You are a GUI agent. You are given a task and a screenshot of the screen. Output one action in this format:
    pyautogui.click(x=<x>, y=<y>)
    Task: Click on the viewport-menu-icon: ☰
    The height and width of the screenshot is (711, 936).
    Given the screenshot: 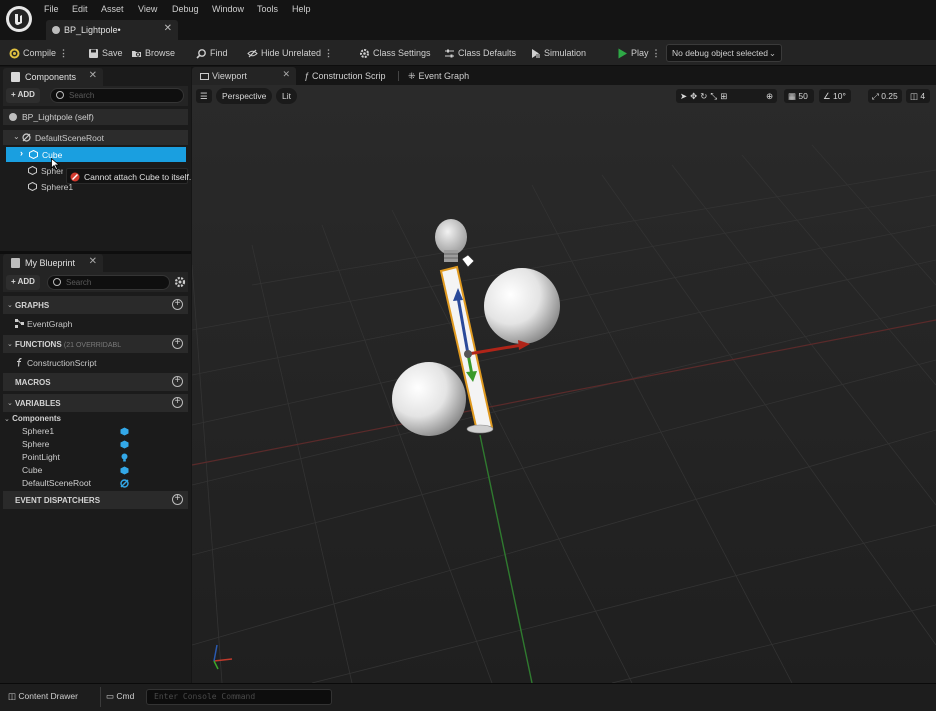 What is the action you would take?
    pyautogui.click(x=204, y=96)
    